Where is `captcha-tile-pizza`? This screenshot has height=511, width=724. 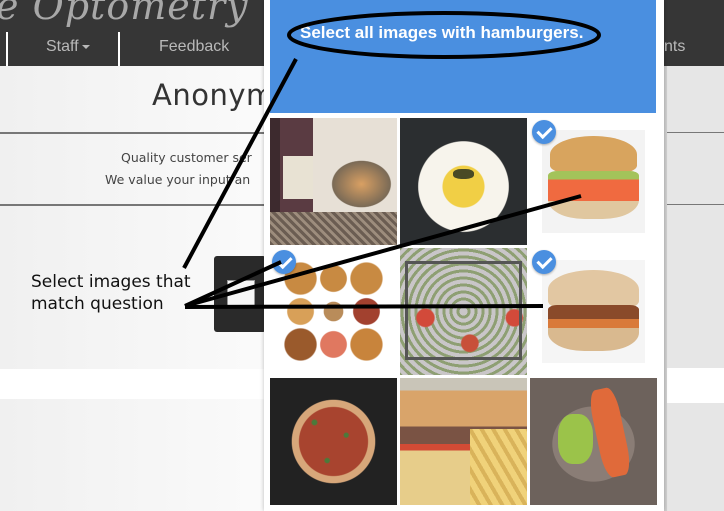
captcha-tile-pizza is located at coordinates (333, 441).